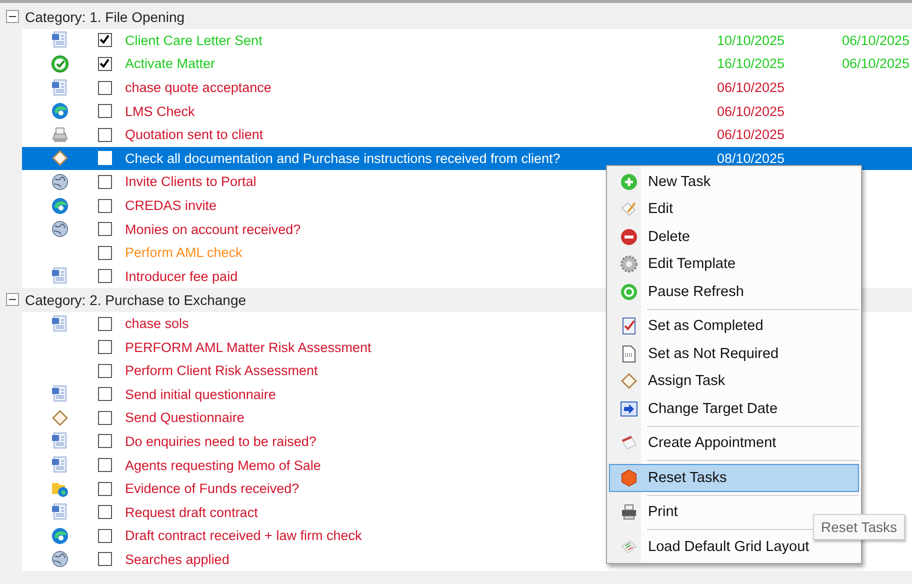 Image resolution: width=912 pixels, height=584 pixels. What do you see at coordinates (135, 300) in the screenshot?
I see `category-title: Category: 2. Purchase to Exchange` at bounding box center [135, 300].